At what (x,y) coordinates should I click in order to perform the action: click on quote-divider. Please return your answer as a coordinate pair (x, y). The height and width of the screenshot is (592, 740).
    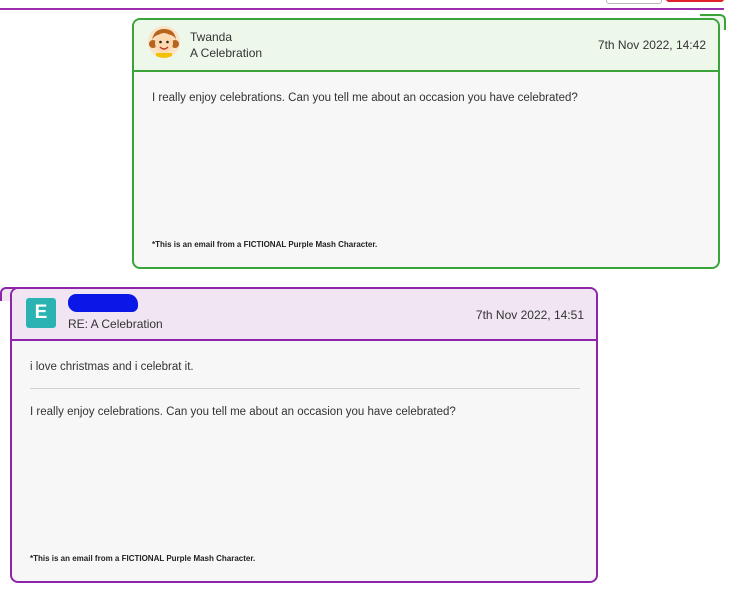
    Looking at the image, I should click on (305, 388).